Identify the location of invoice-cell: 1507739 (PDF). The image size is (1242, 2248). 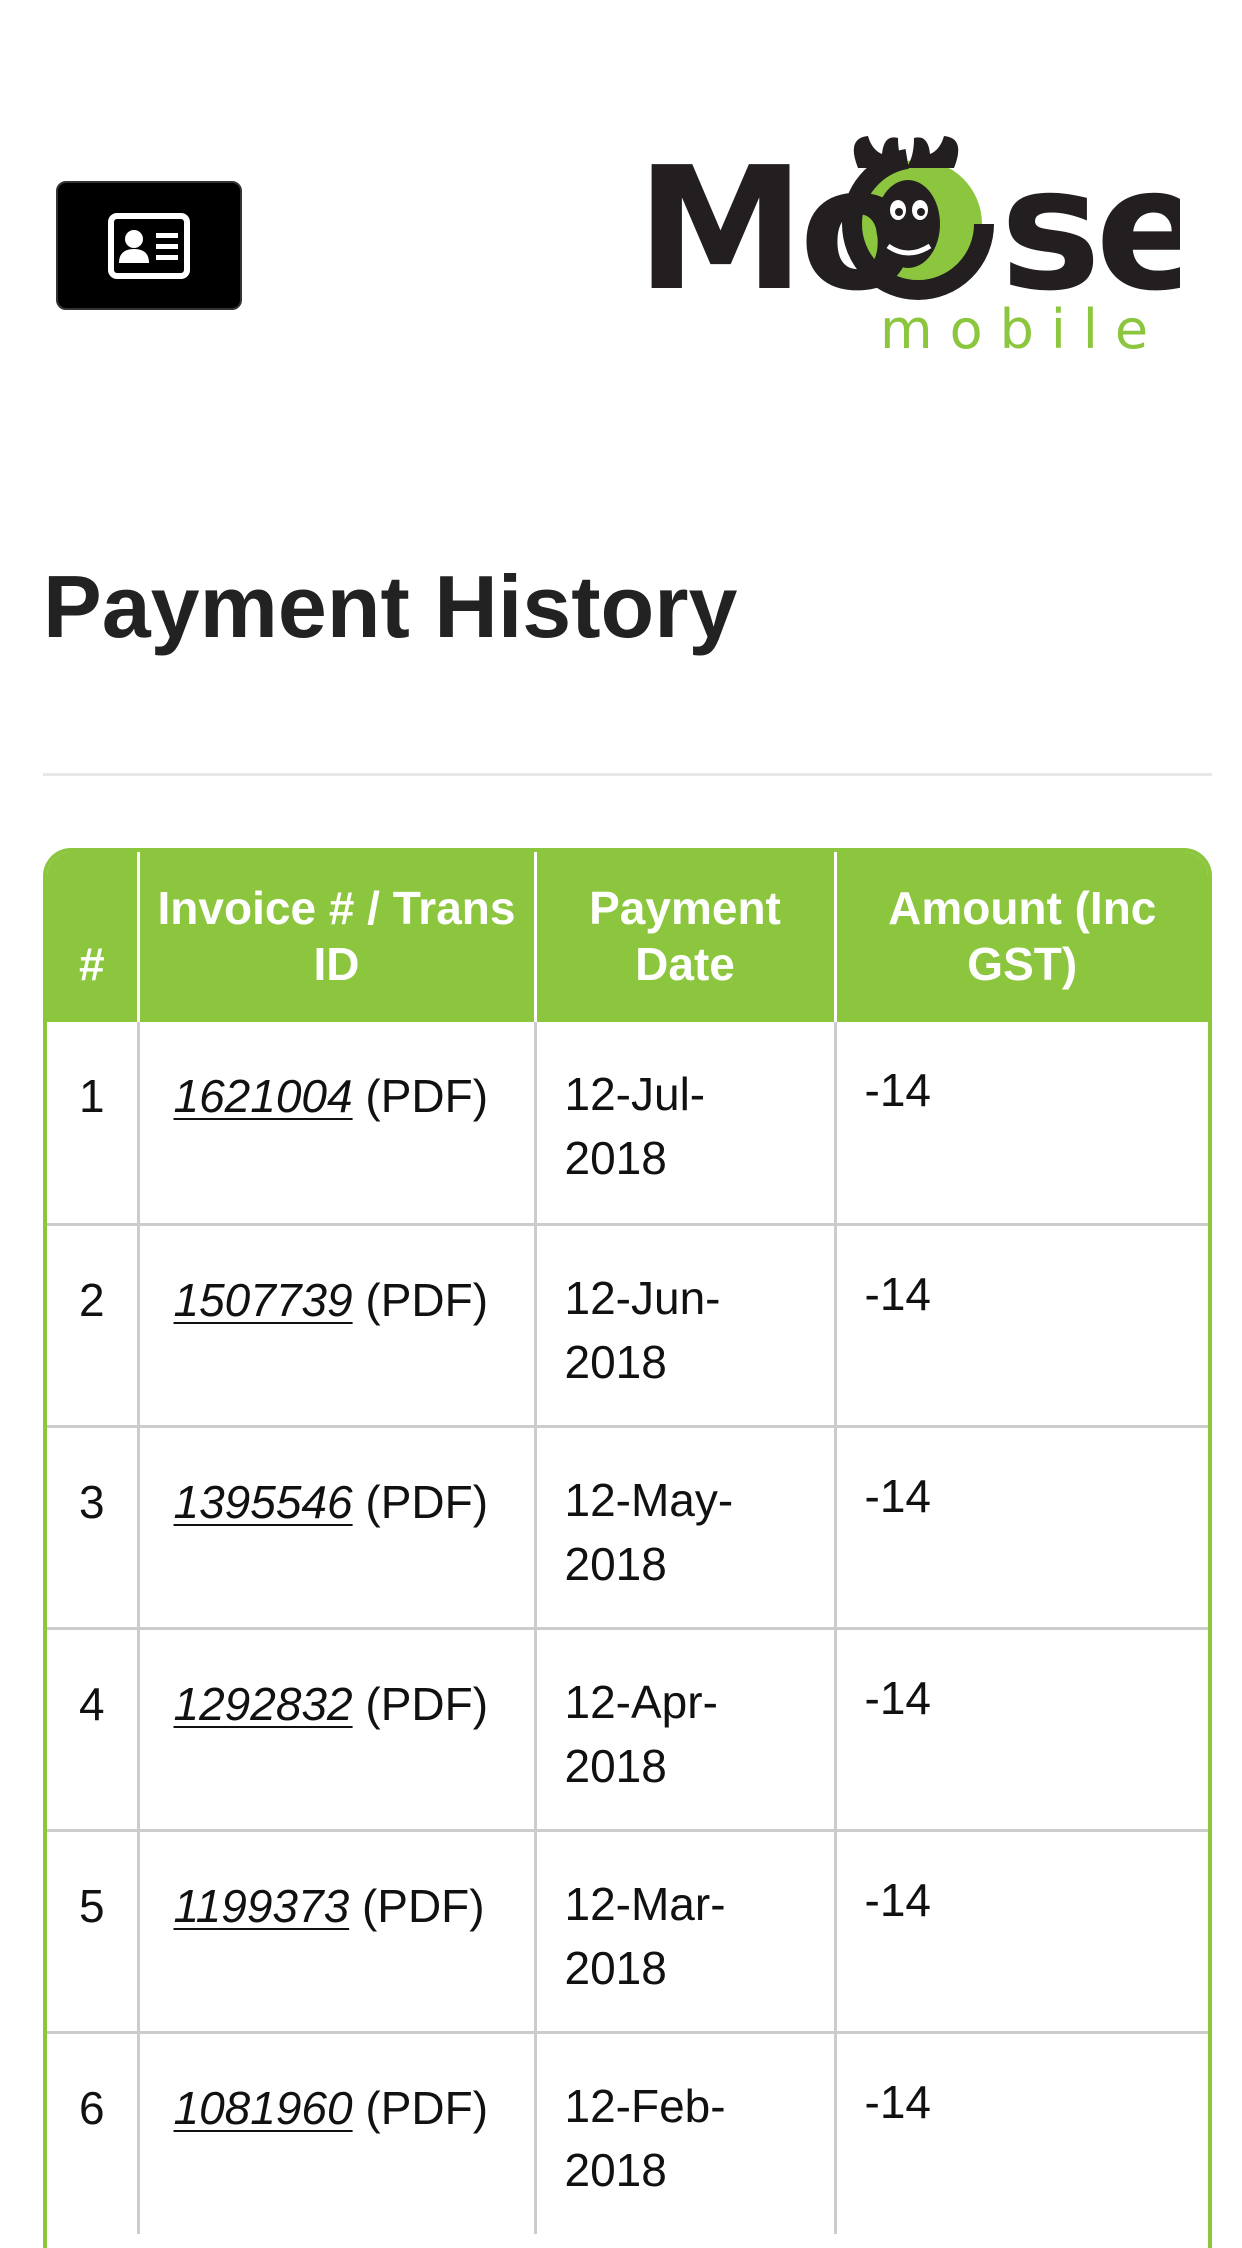
(335, 1324).